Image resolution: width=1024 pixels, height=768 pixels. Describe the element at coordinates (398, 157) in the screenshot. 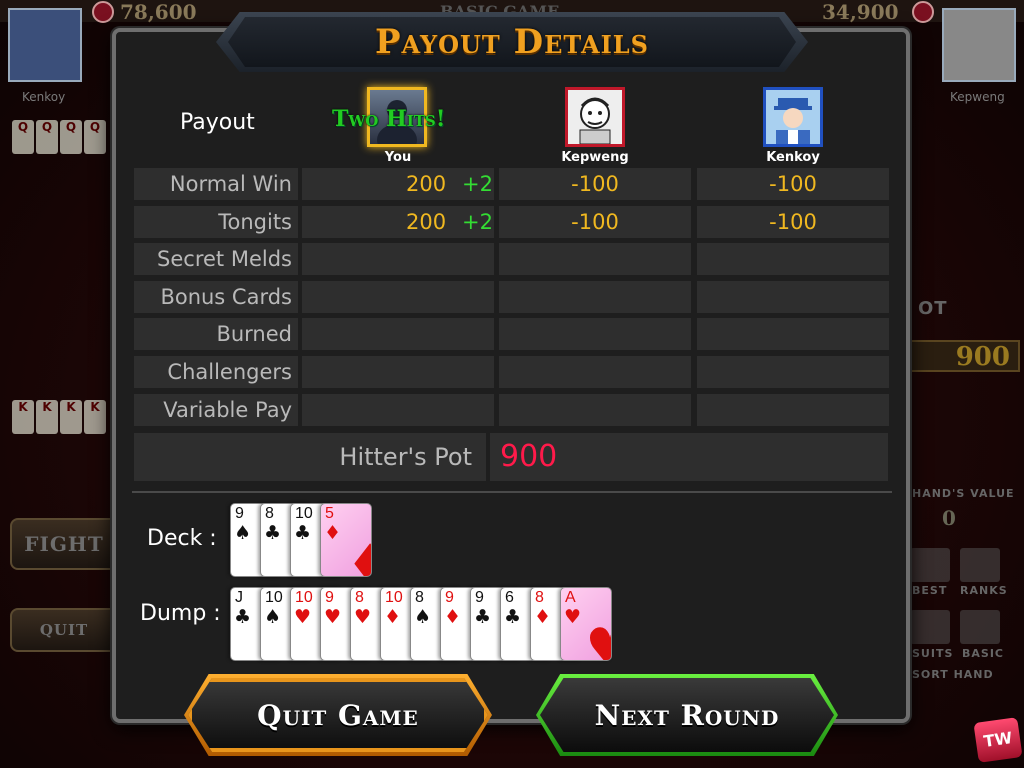

I see `player-name-you: You` at that location.